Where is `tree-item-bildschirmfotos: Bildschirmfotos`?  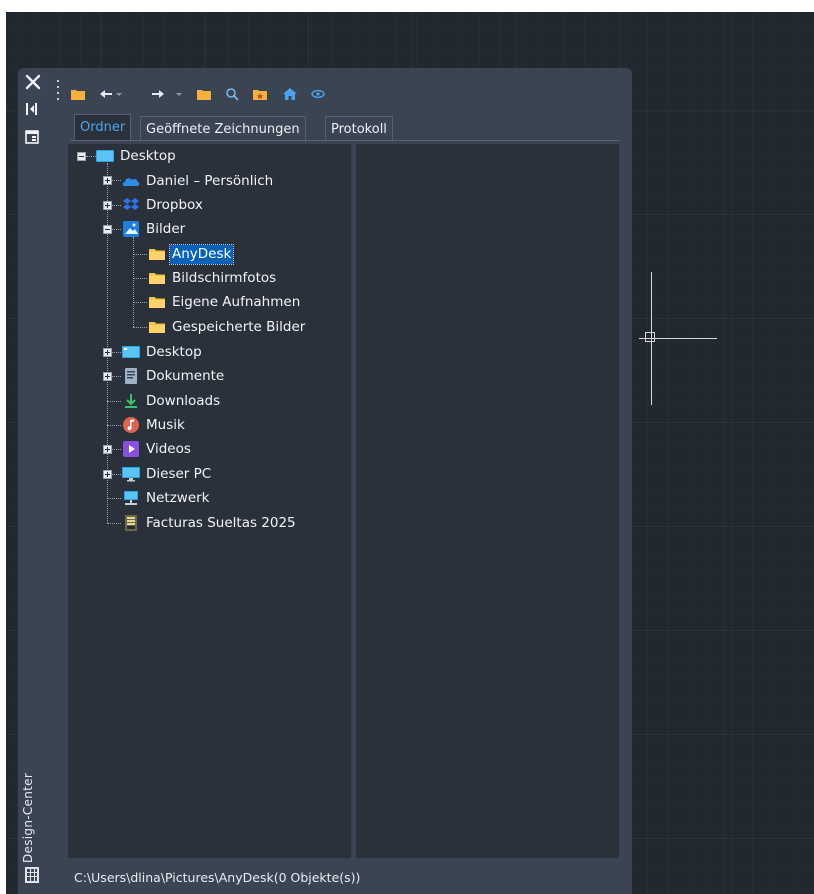
tree-item-bildschirmfotos: Bildschirmfotos is located at coordinates (213, 278).